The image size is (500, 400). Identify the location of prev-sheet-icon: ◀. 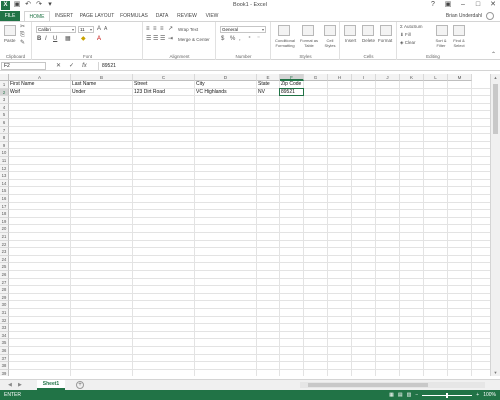
(10, 385).